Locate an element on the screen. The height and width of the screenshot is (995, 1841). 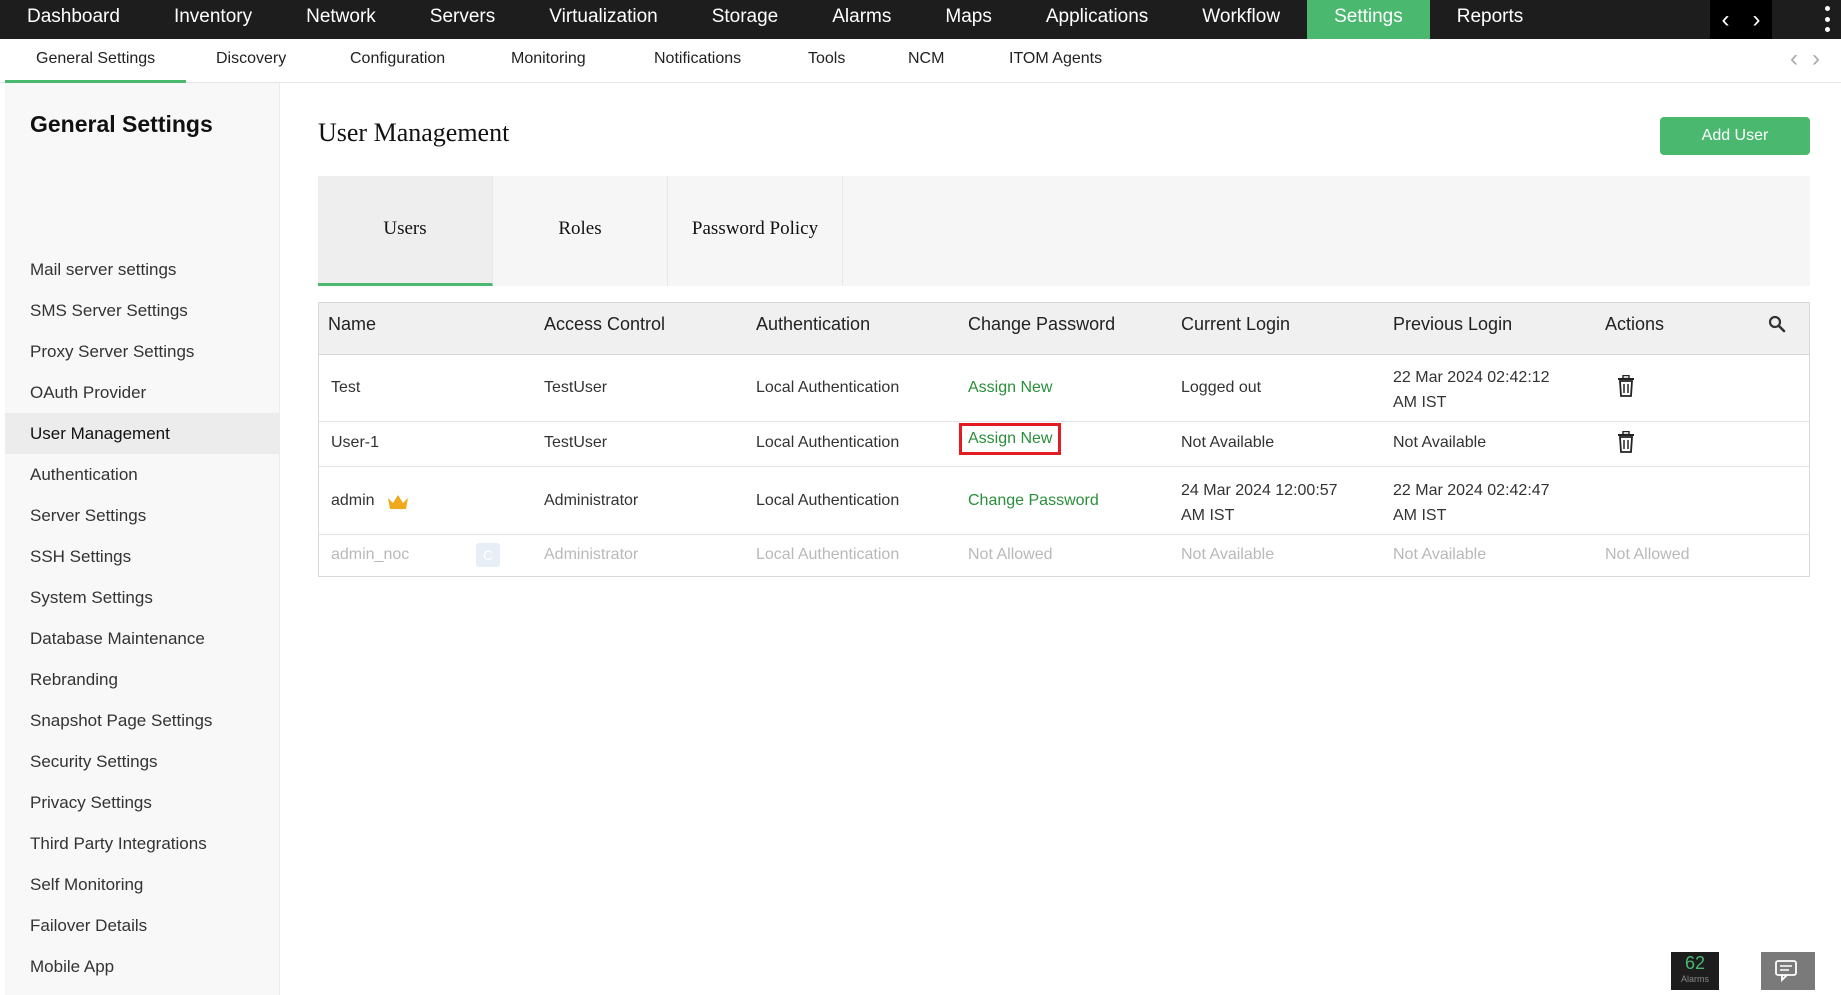
column-header-change-password: Change Password is located at coordinates (1041, 329).